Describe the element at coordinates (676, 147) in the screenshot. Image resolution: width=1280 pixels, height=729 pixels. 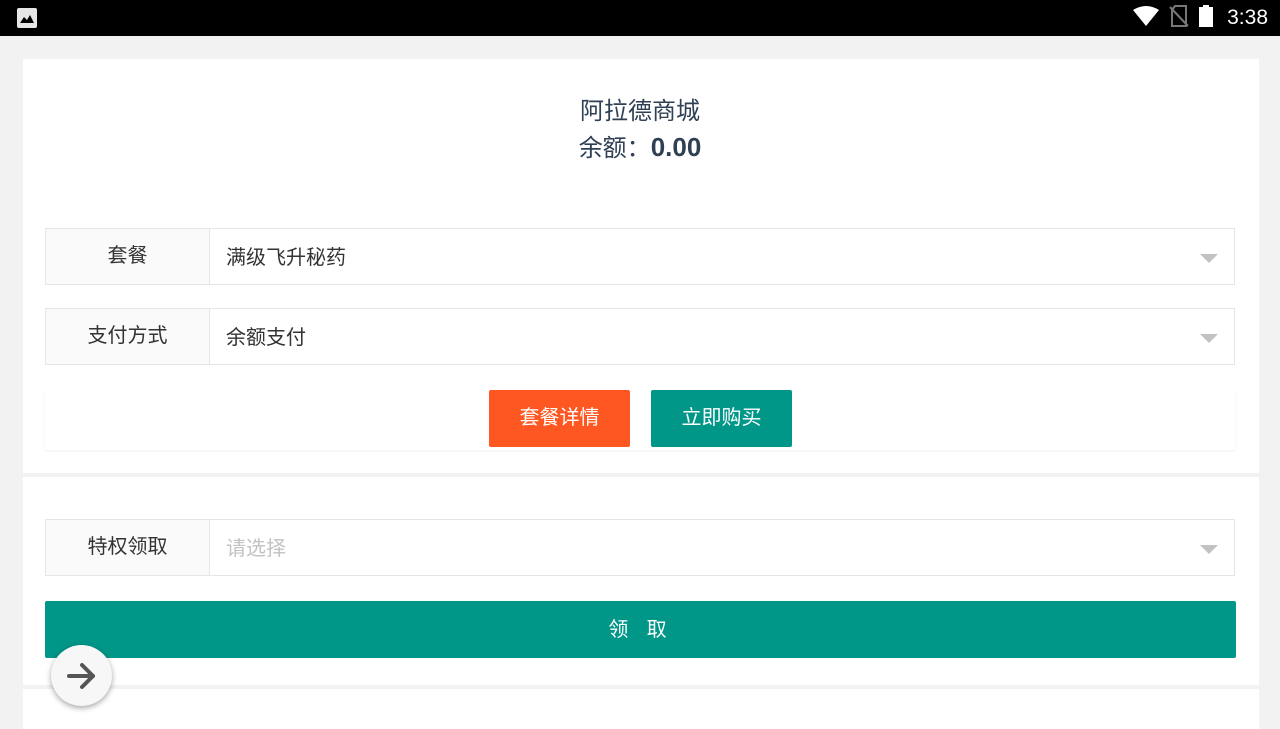
I see `balance-value: 0.00` at that location.